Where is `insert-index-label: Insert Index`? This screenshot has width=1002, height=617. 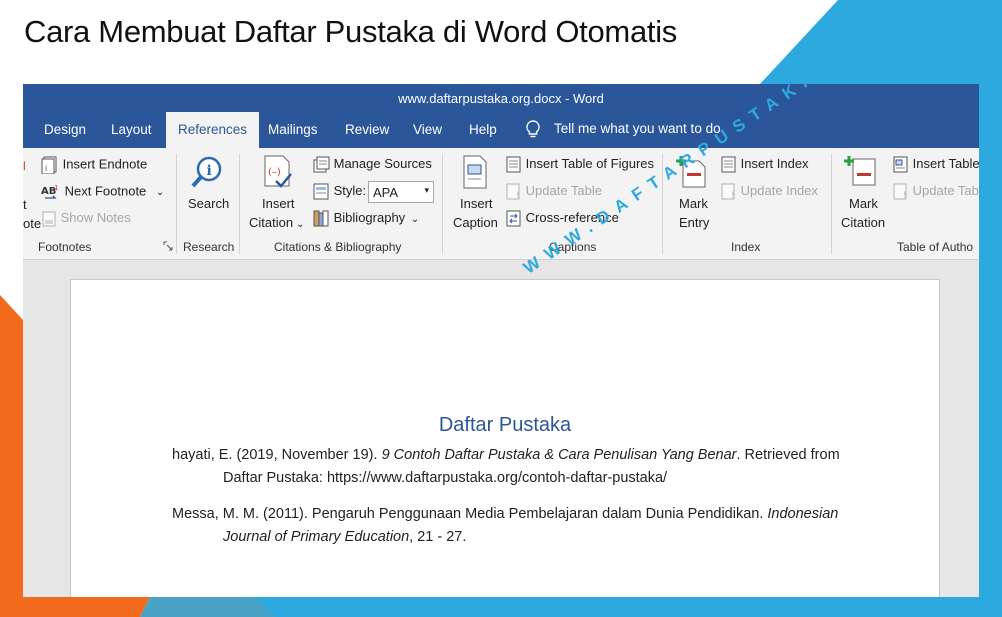 insert-index-label: Insert Index is located at coordinates (774, 163).